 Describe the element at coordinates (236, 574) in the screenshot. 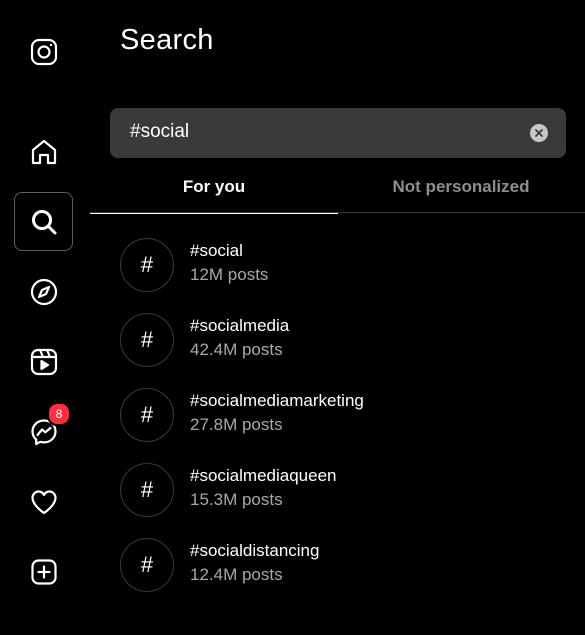

I see `post-count: 12.4M posts` at that location.